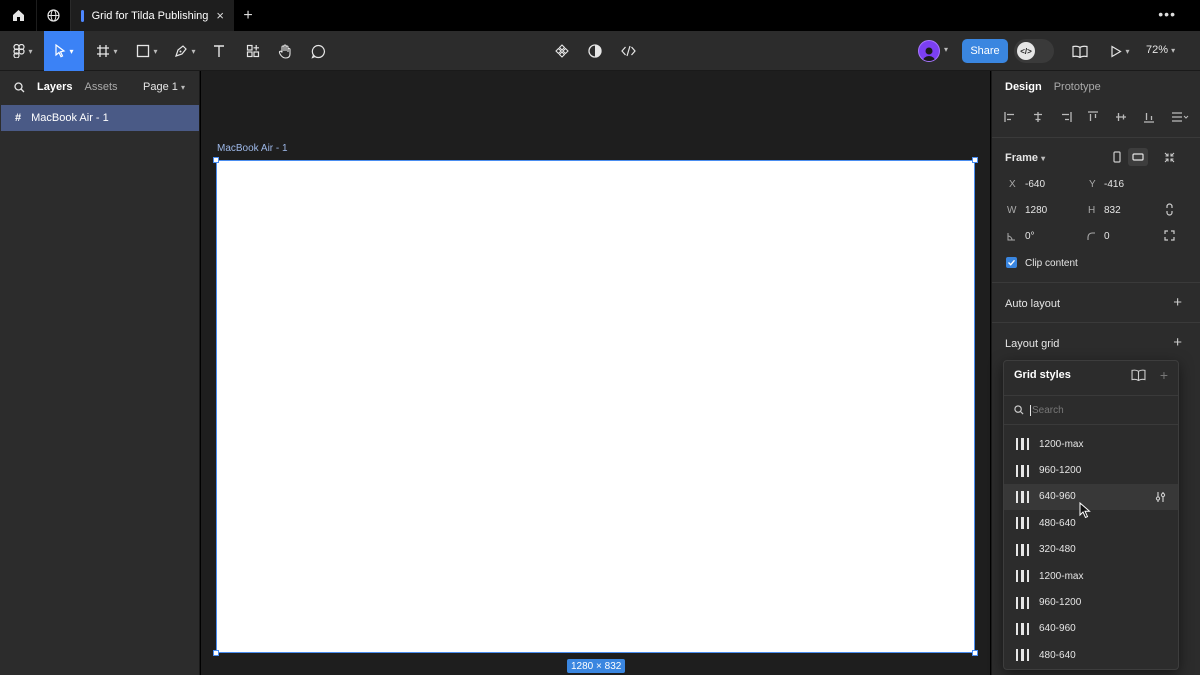 The image size is (1200, 675). I want to click on tab-assets: Assets, so click(100, 87).